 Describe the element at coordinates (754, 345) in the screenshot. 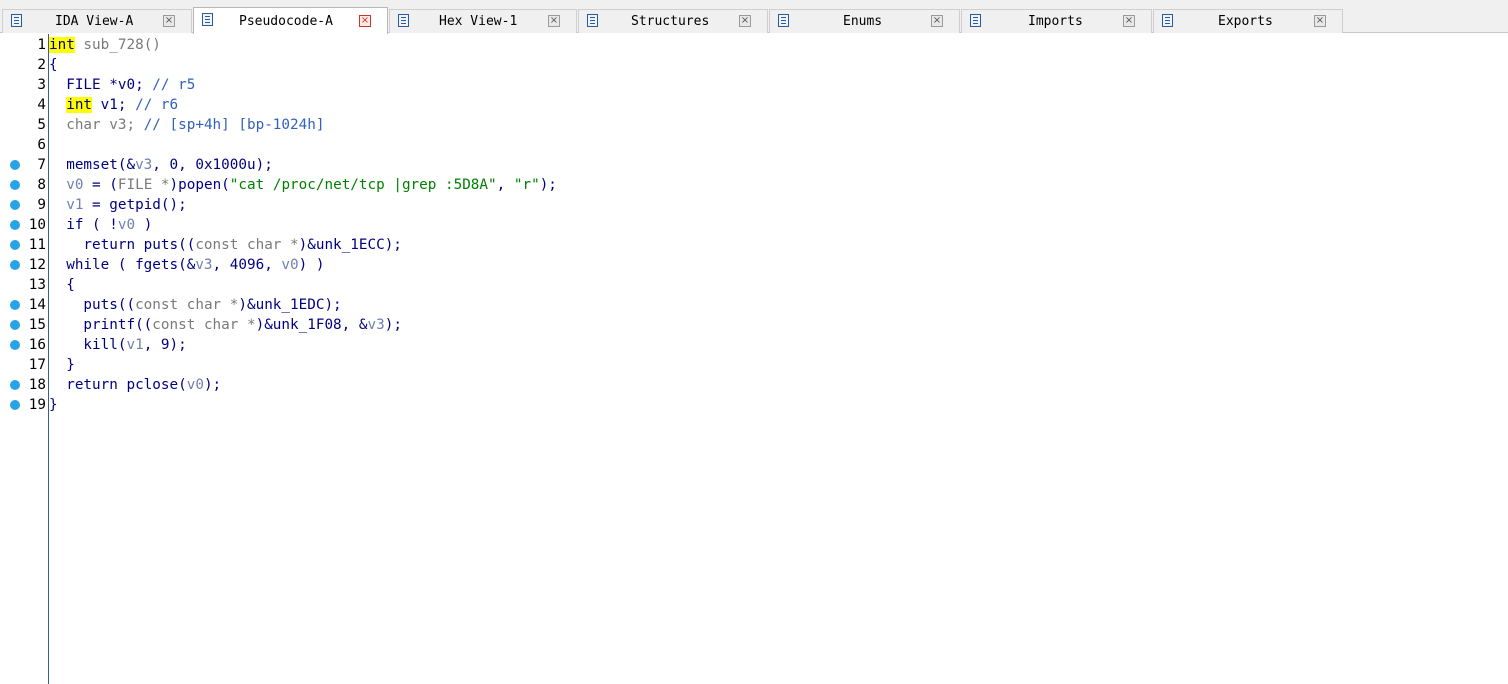

I see `code-line: 16 kill(v1, 9);` at that location.